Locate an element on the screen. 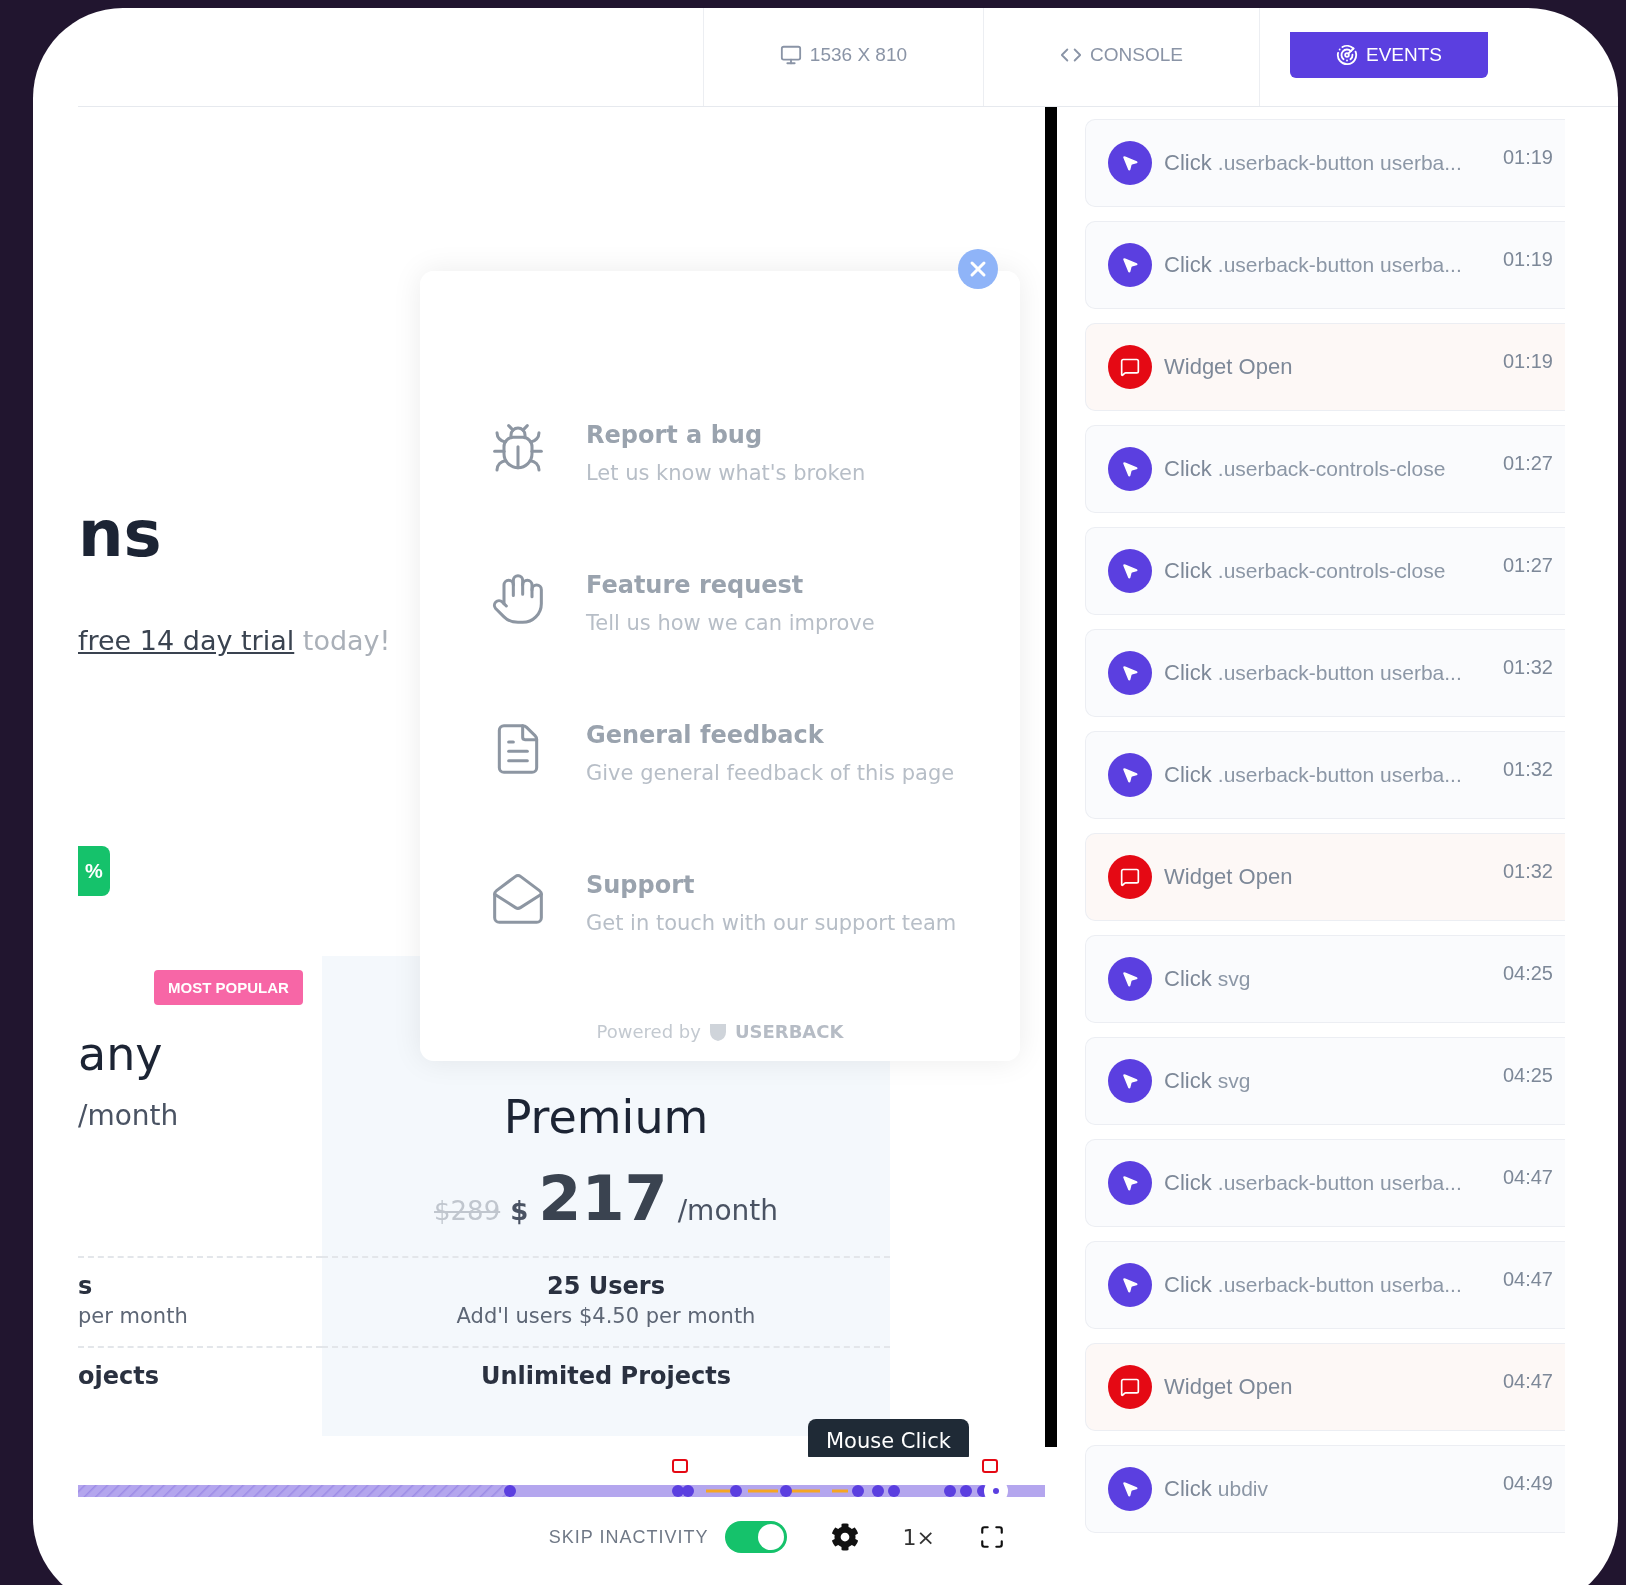 The image size is (1626, 1585). powered-by-text: Powered by is located at coordinates (648, 1031).